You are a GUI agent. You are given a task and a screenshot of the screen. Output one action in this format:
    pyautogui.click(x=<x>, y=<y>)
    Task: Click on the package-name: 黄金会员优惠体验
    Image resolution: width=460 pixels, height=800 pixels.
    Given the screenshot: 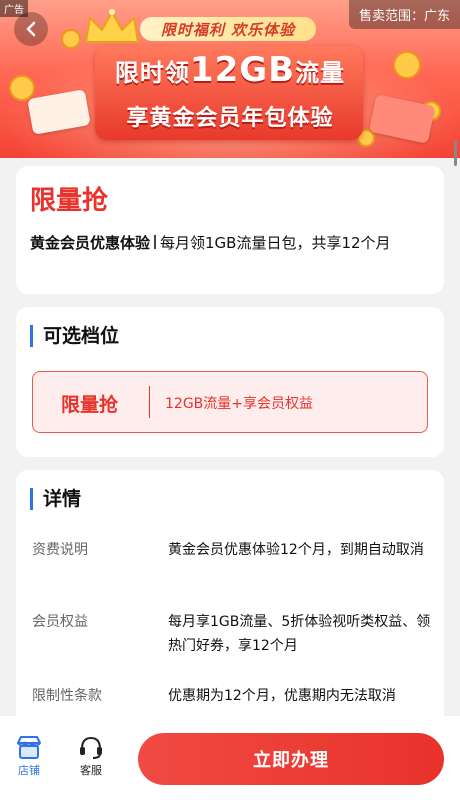 What is the action you would take?
    pyautogui.click(x=90, y=243)
    